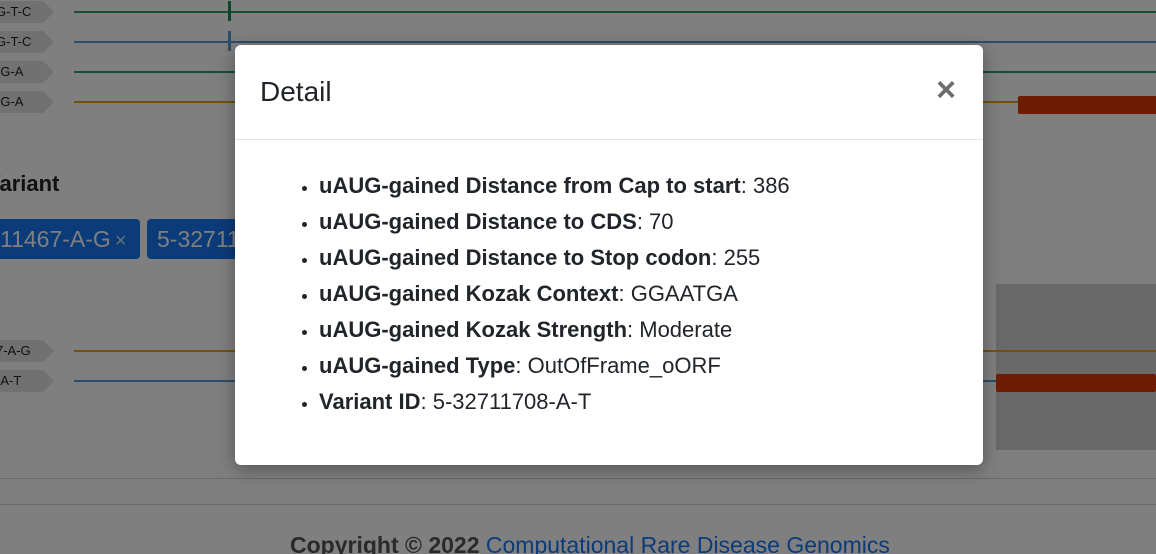 This screenshot has width=1156, height=554. I want to click on detail-key: uAUG-gained Distance to CDS, so click(478, 221).